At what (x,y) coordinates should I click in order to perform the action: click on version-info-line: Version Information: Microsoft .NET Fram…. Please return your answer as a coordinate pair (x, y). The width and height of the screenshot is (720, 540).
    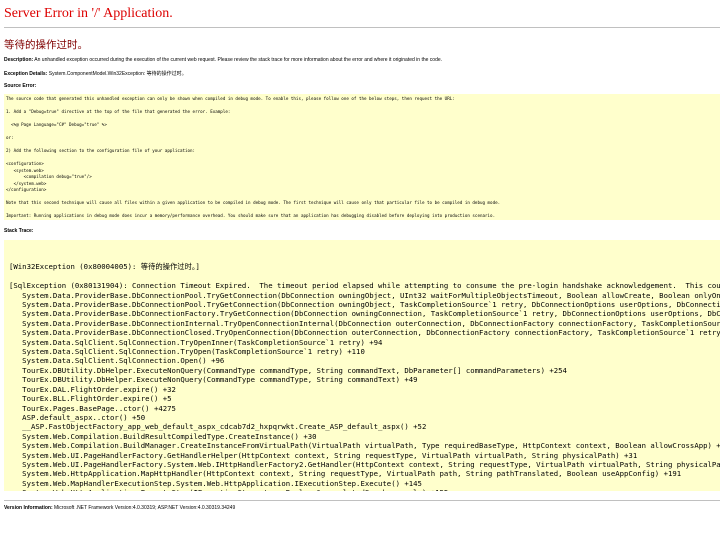
    Looking at the image, I should click on (119, 508).